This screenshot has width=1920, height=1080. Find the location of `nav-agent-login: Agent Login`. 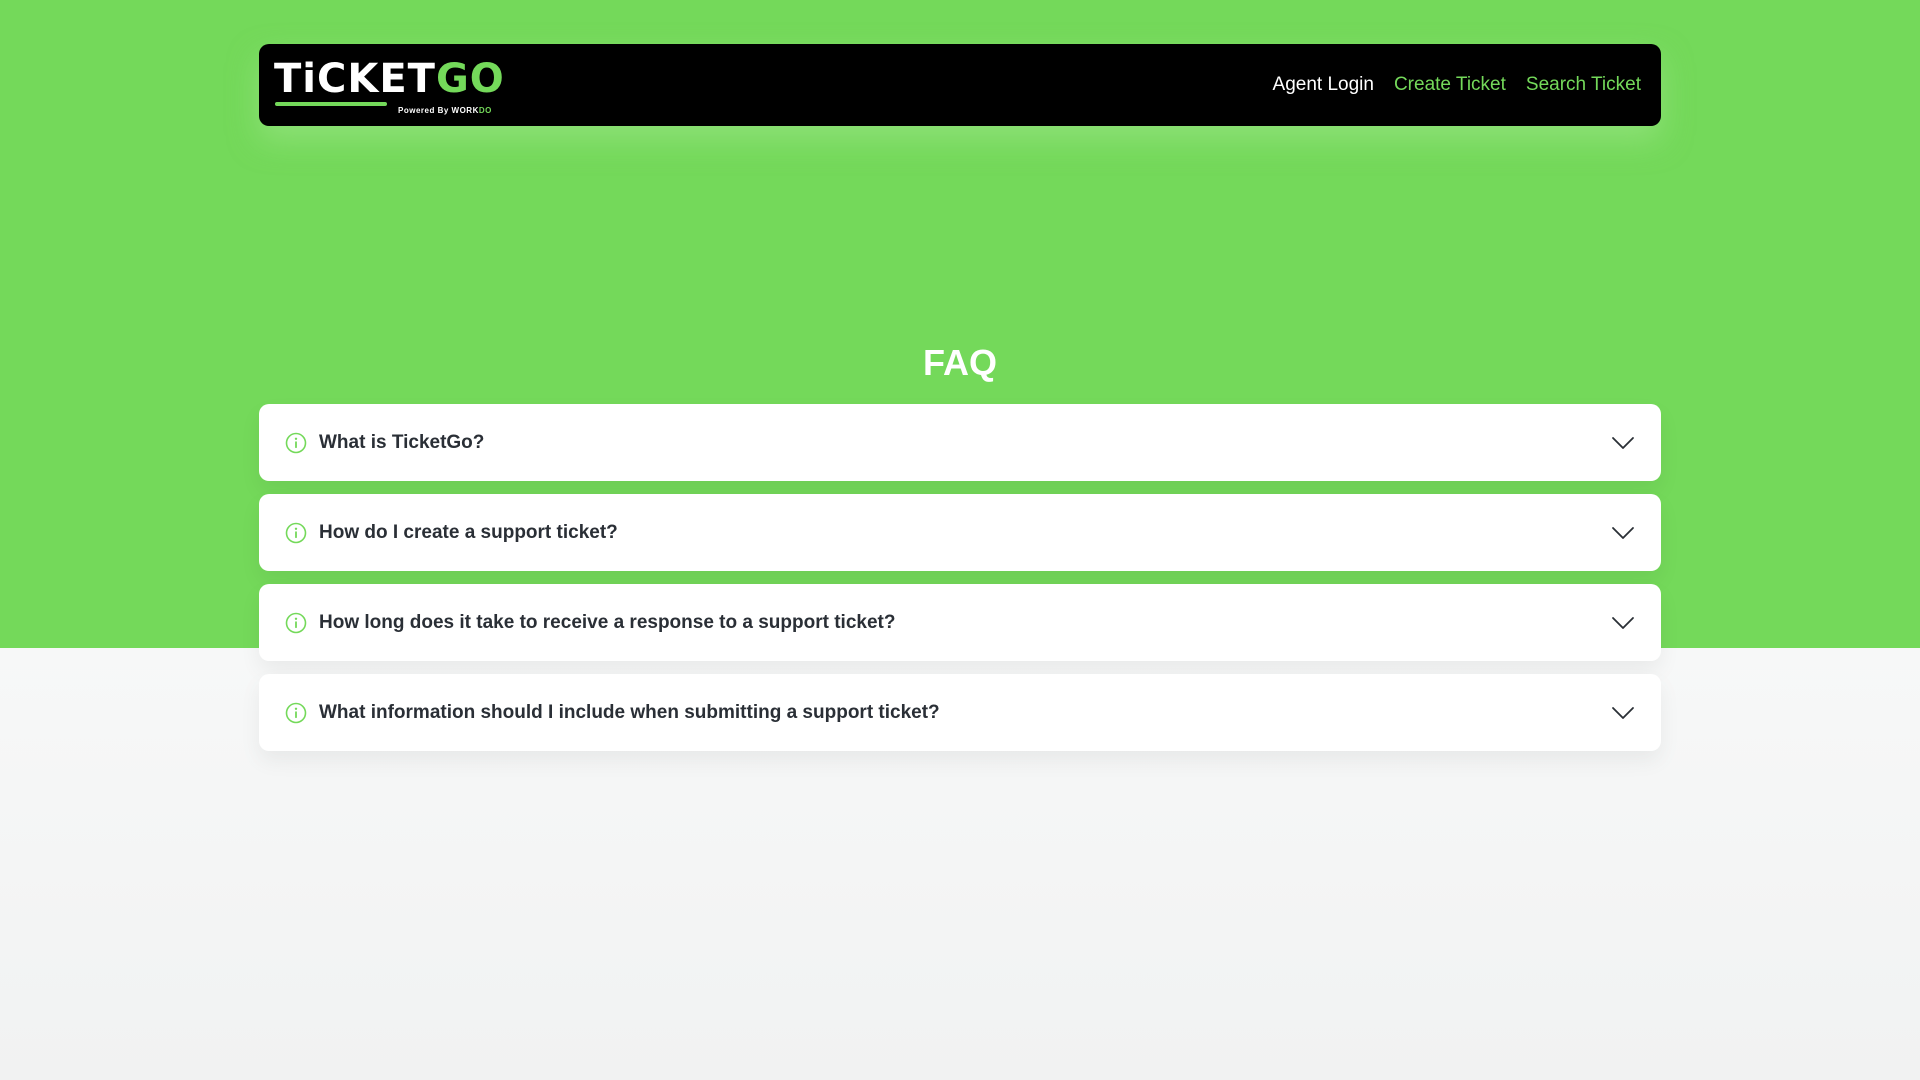

nav-agent-login: Agent Login is located at coordinates (1323, 85).